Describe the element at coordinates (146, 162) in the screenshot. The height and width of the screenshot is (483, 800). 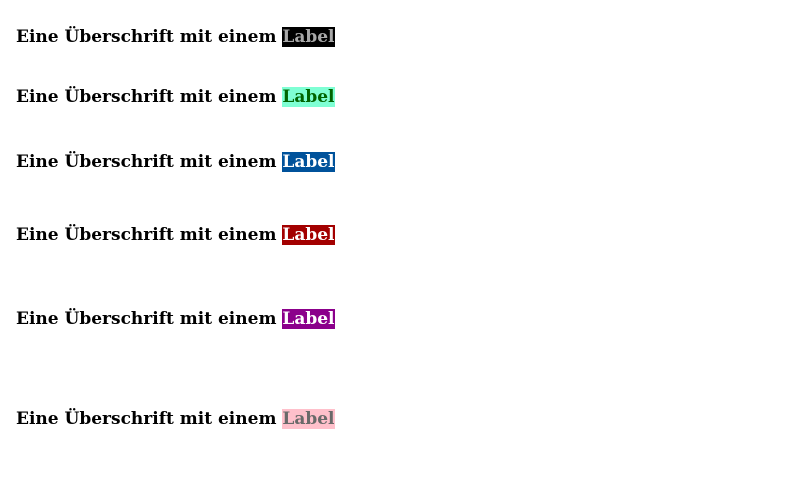
I see `heading-3-text: Eine Überschrift mit einem` at that location.